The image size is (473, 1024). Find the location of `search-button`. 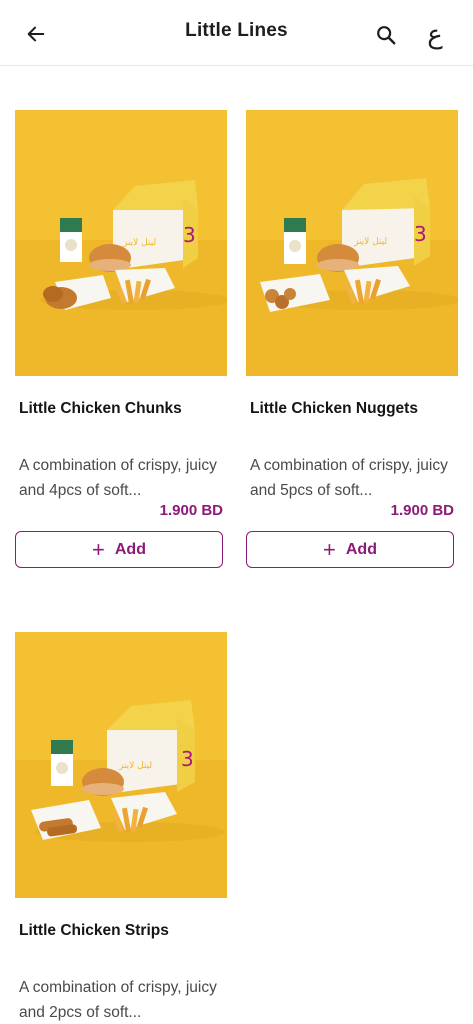

search-button is located at coordinates (386, 35).